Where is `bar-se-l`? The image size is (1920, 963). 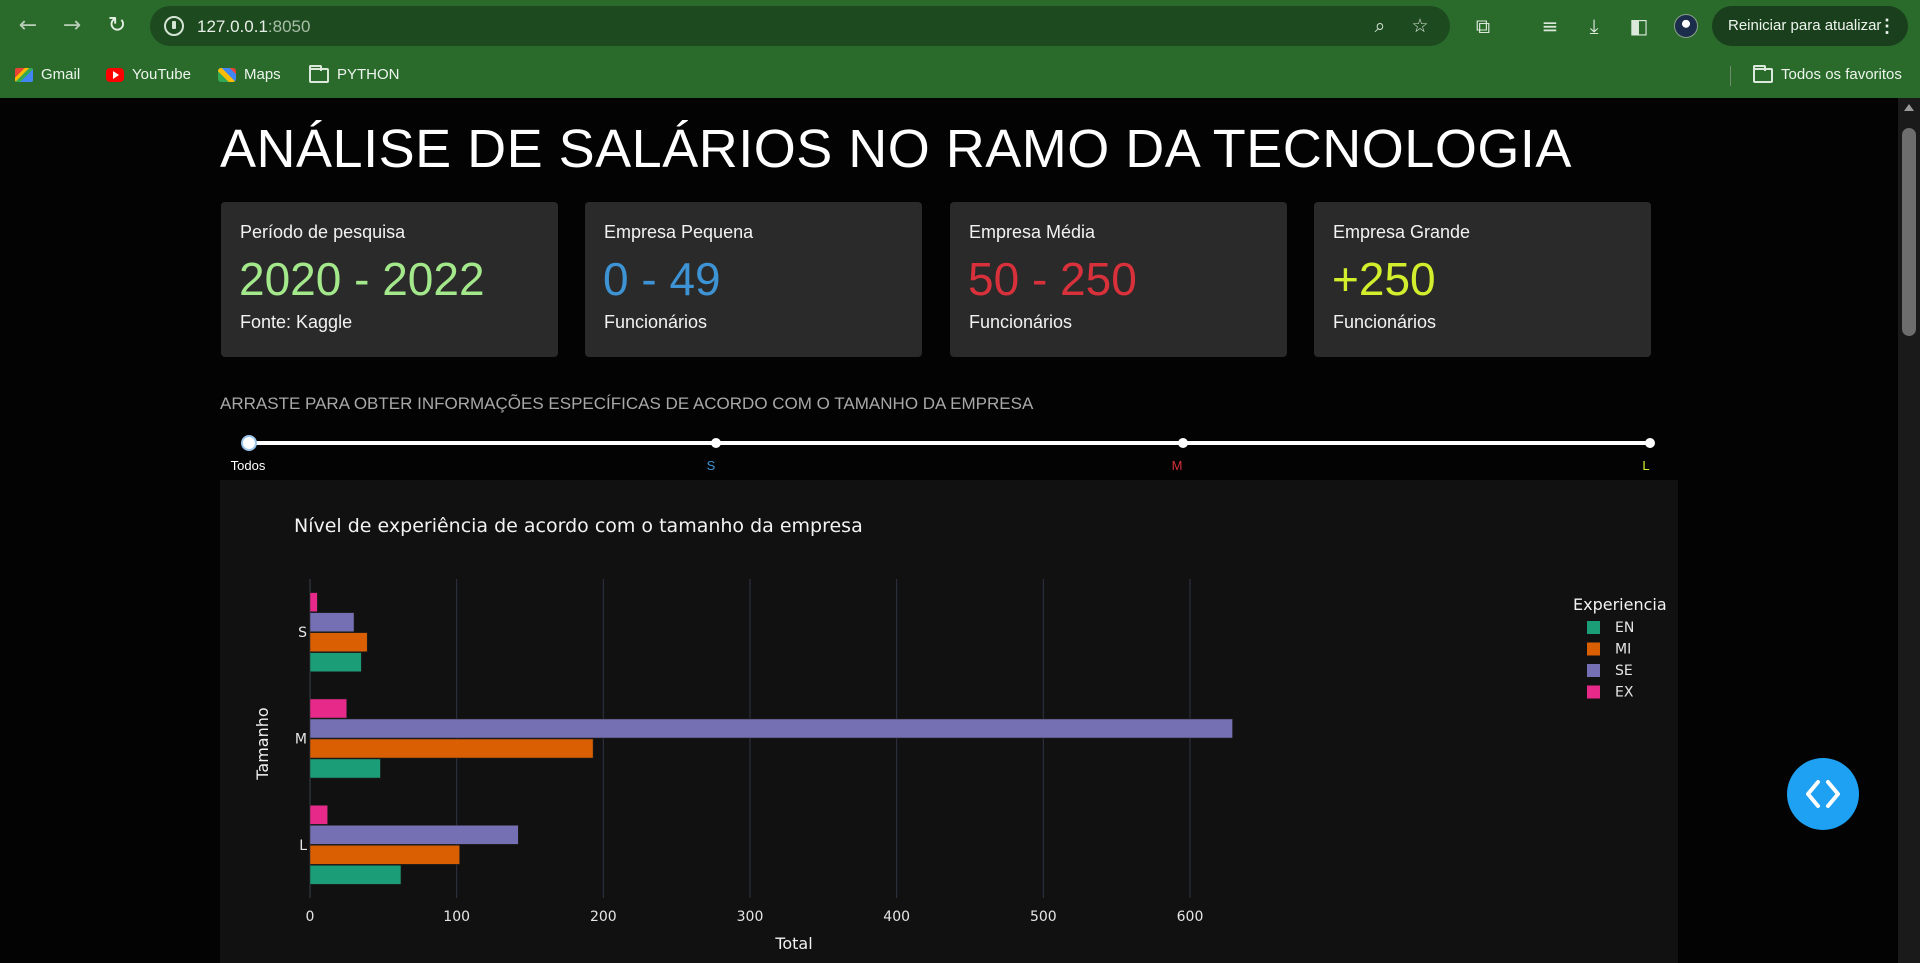 bar-se-l is located at coordinates (414, 835).